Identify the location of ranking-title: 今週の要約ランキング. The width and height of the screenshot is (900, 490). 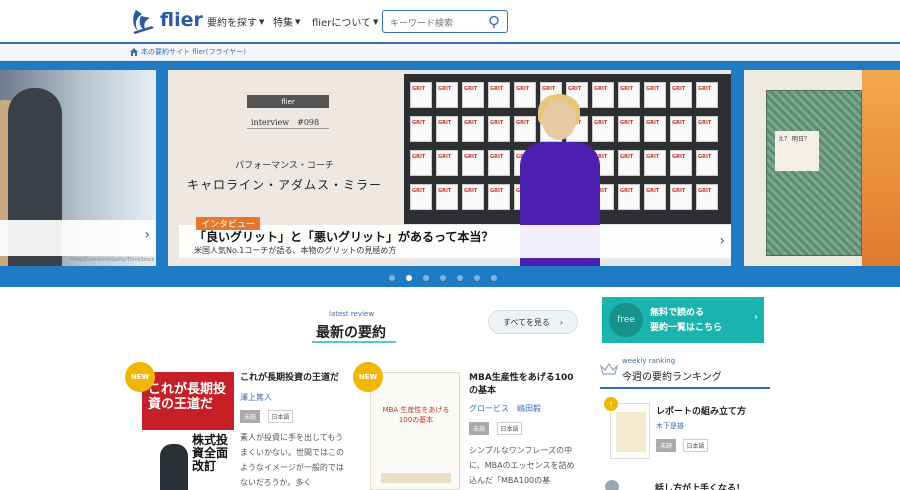
(672, 377).